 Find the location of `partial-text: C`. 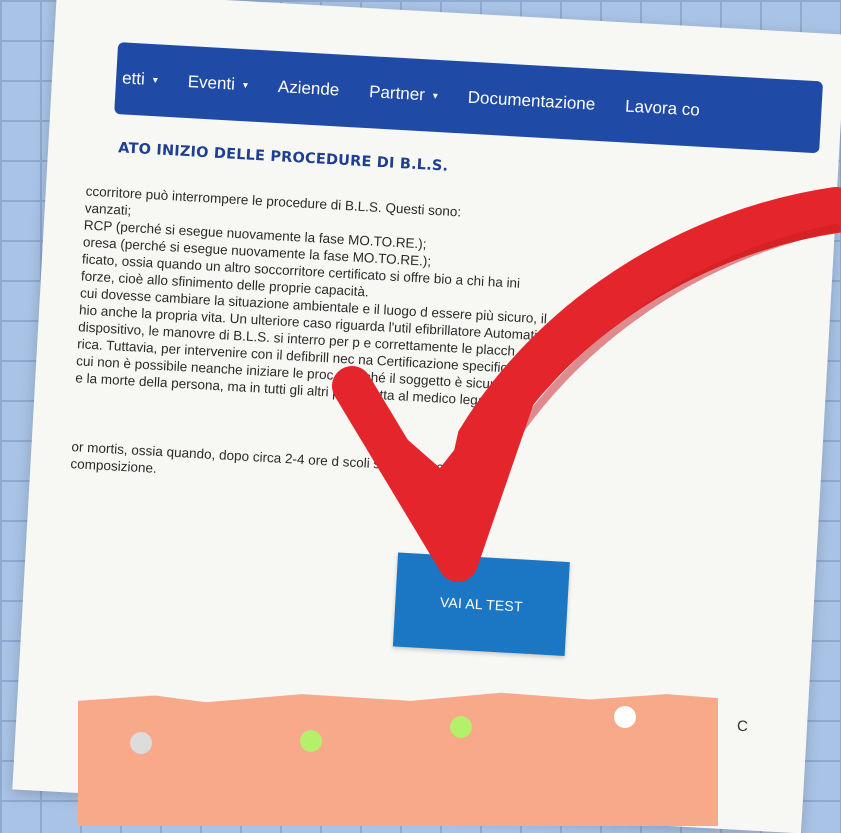

partial-text: C is located at coordinates (742, 726).